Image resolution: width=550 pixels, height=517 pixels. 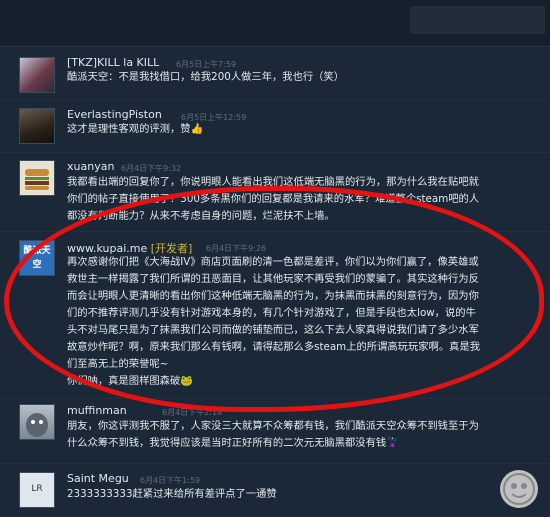 What do you see at coordinates (98, 478) in the screenshot?
I see `comment-author: Saint Megu` at bounding box center [98, 478].